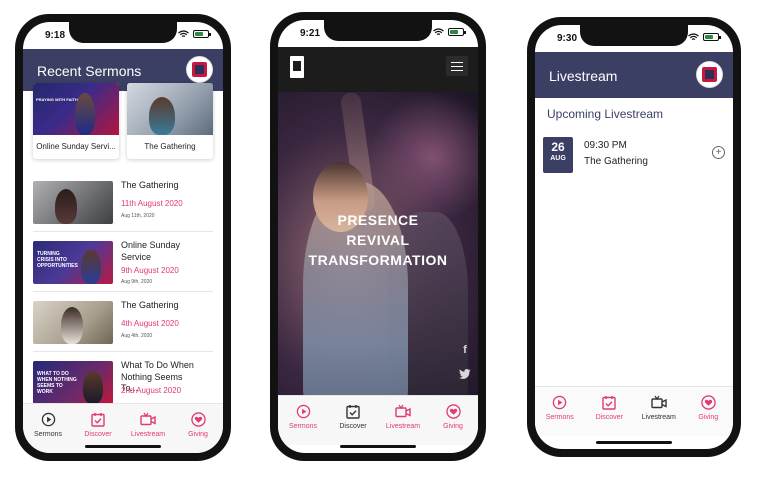 The width and height of the screenshot is (768, 481). What do you see at coordinates (297, 67) in the screenshot?
I see `site-logo` at bounding box center [297, 67].